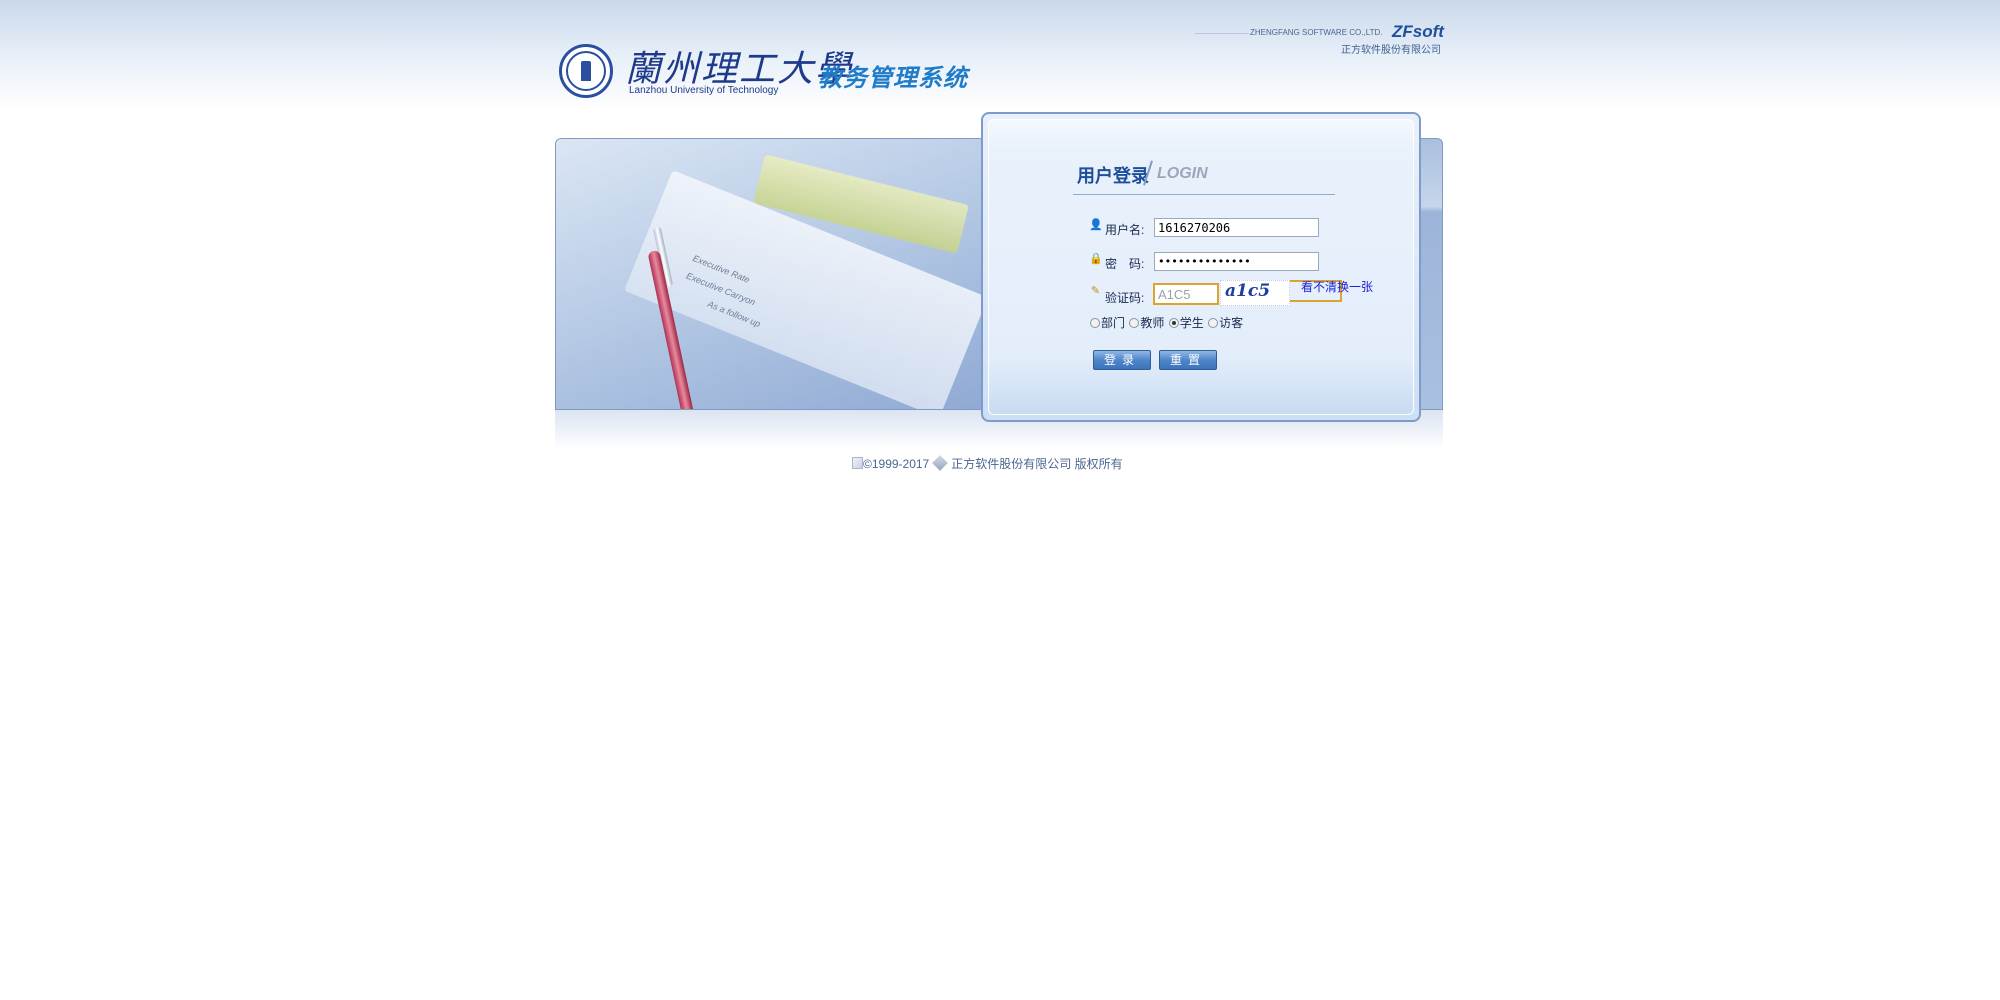 The image size is (2000, 1000). I want to click on username-label: 用户名:, so click(1125, 230).